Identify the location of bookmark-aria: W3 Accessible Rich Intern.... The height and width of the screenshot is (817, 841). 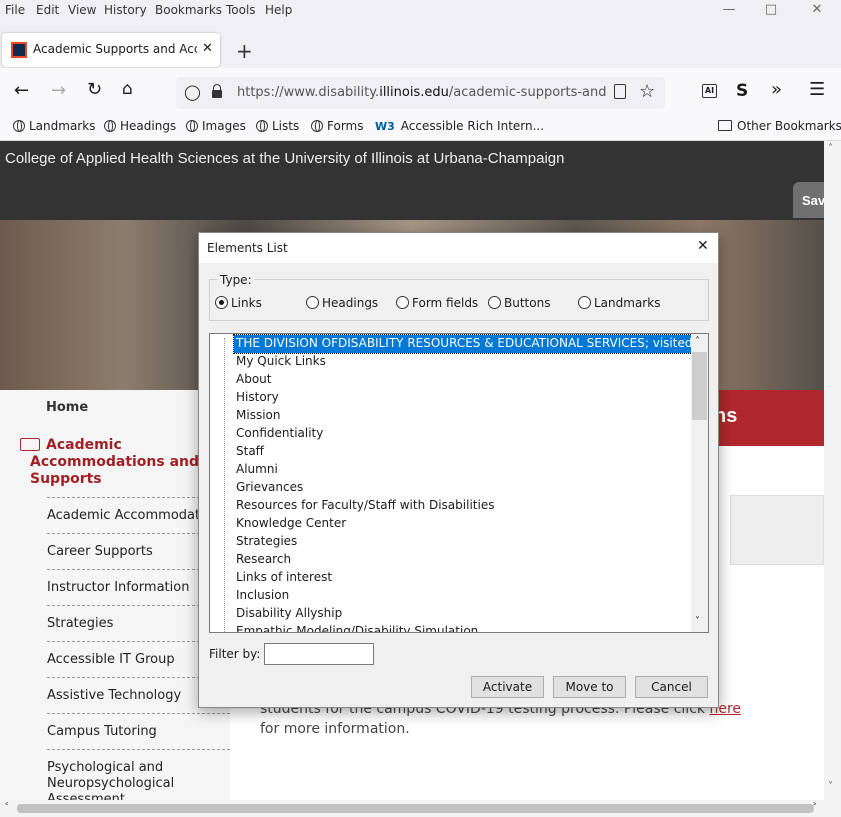
(459, 126).